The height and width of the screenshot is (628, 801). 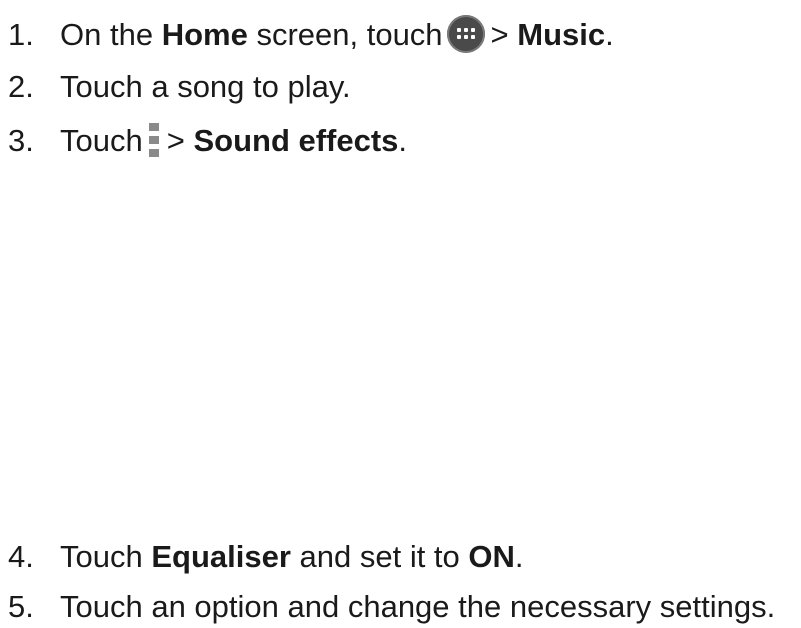 I want to click on sound-effects-label: Sound effects, so click(x=296, y=140).